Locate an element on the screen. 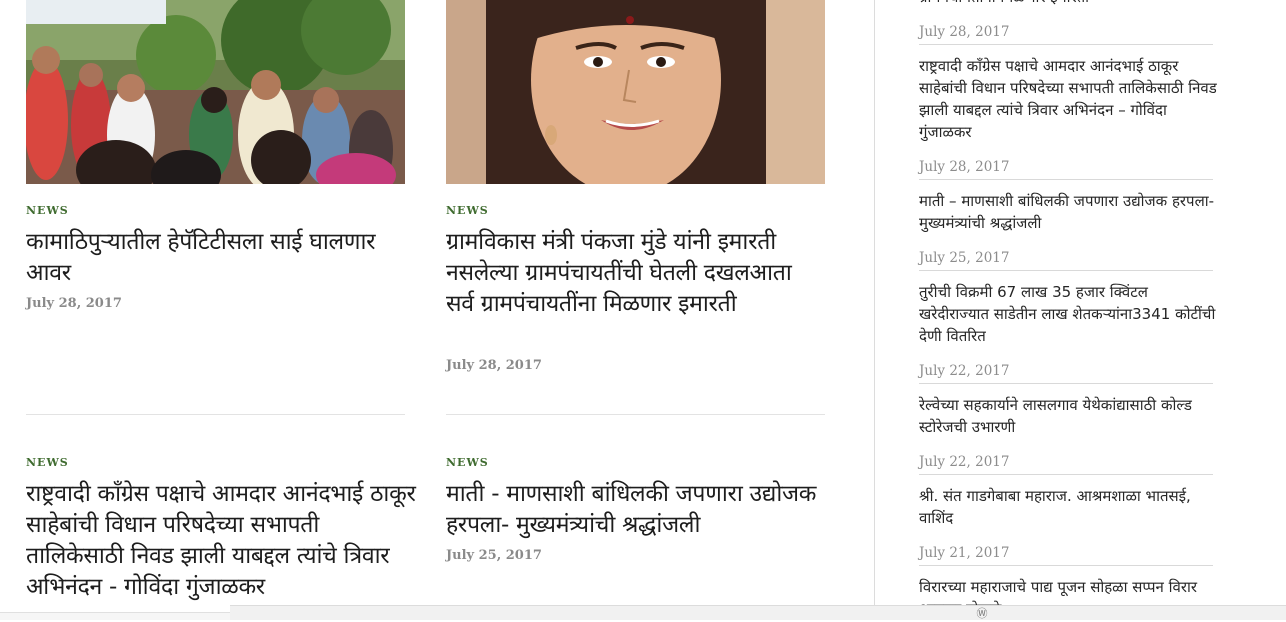  bottom-toolbar is located at coordinates (758, 612).